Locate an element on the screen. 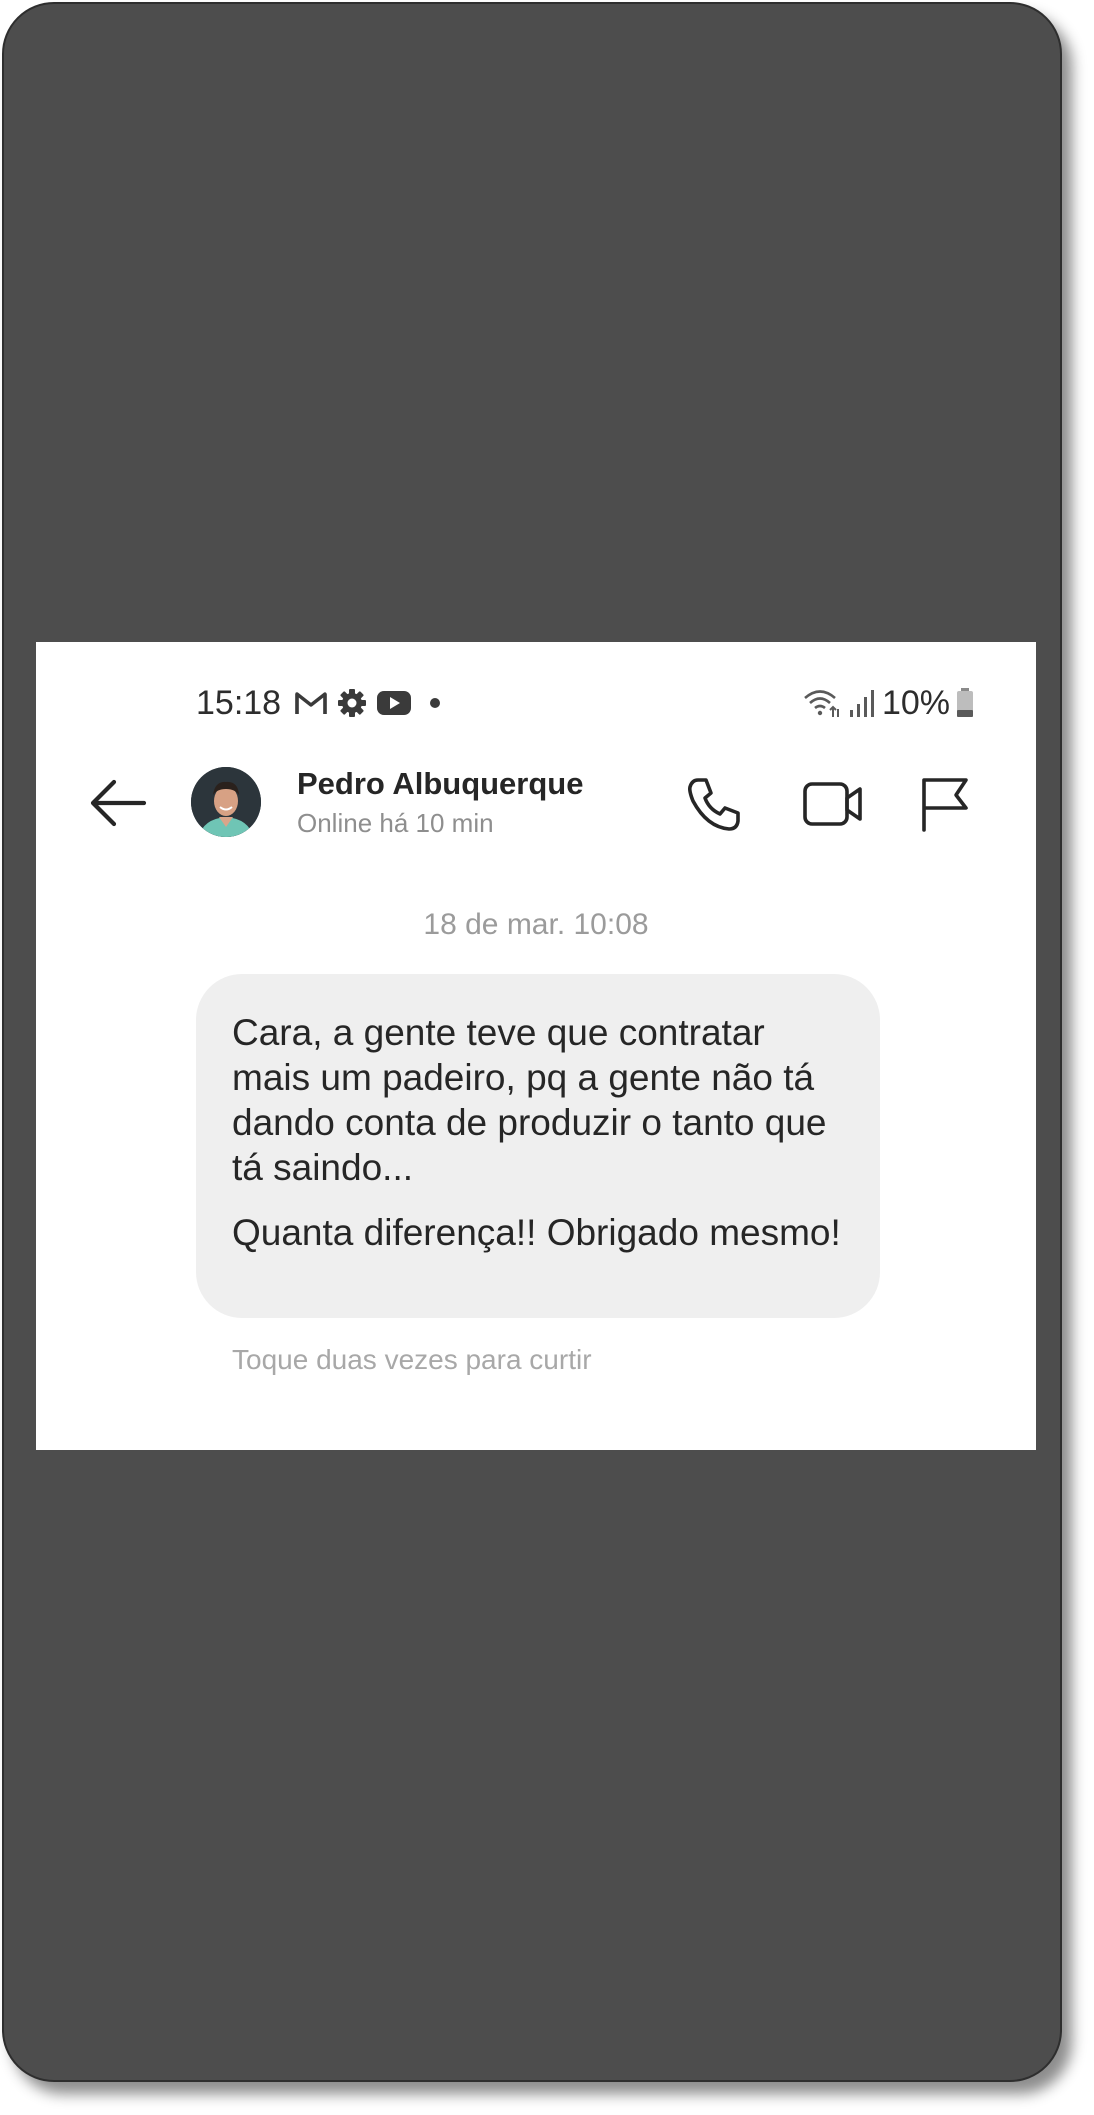  date-separator: 18 de mar. 10:08 is located at coordinates (536, 924).